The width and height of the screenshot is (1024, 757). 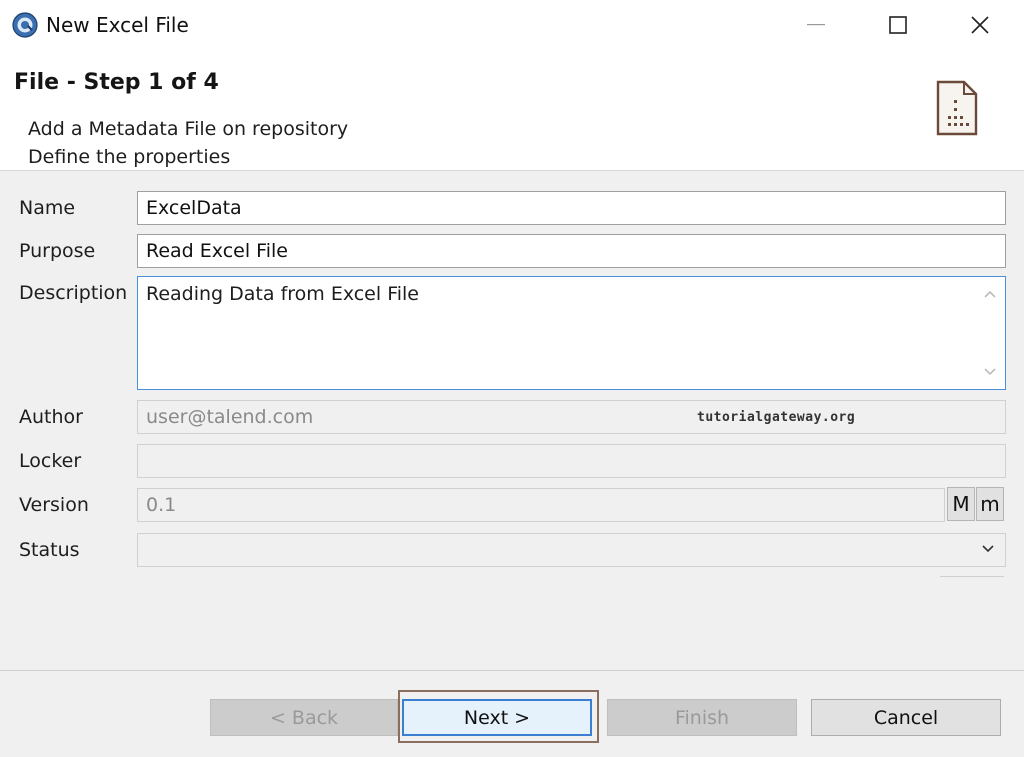 I want to click on status-select, so click(x=571, y=550).